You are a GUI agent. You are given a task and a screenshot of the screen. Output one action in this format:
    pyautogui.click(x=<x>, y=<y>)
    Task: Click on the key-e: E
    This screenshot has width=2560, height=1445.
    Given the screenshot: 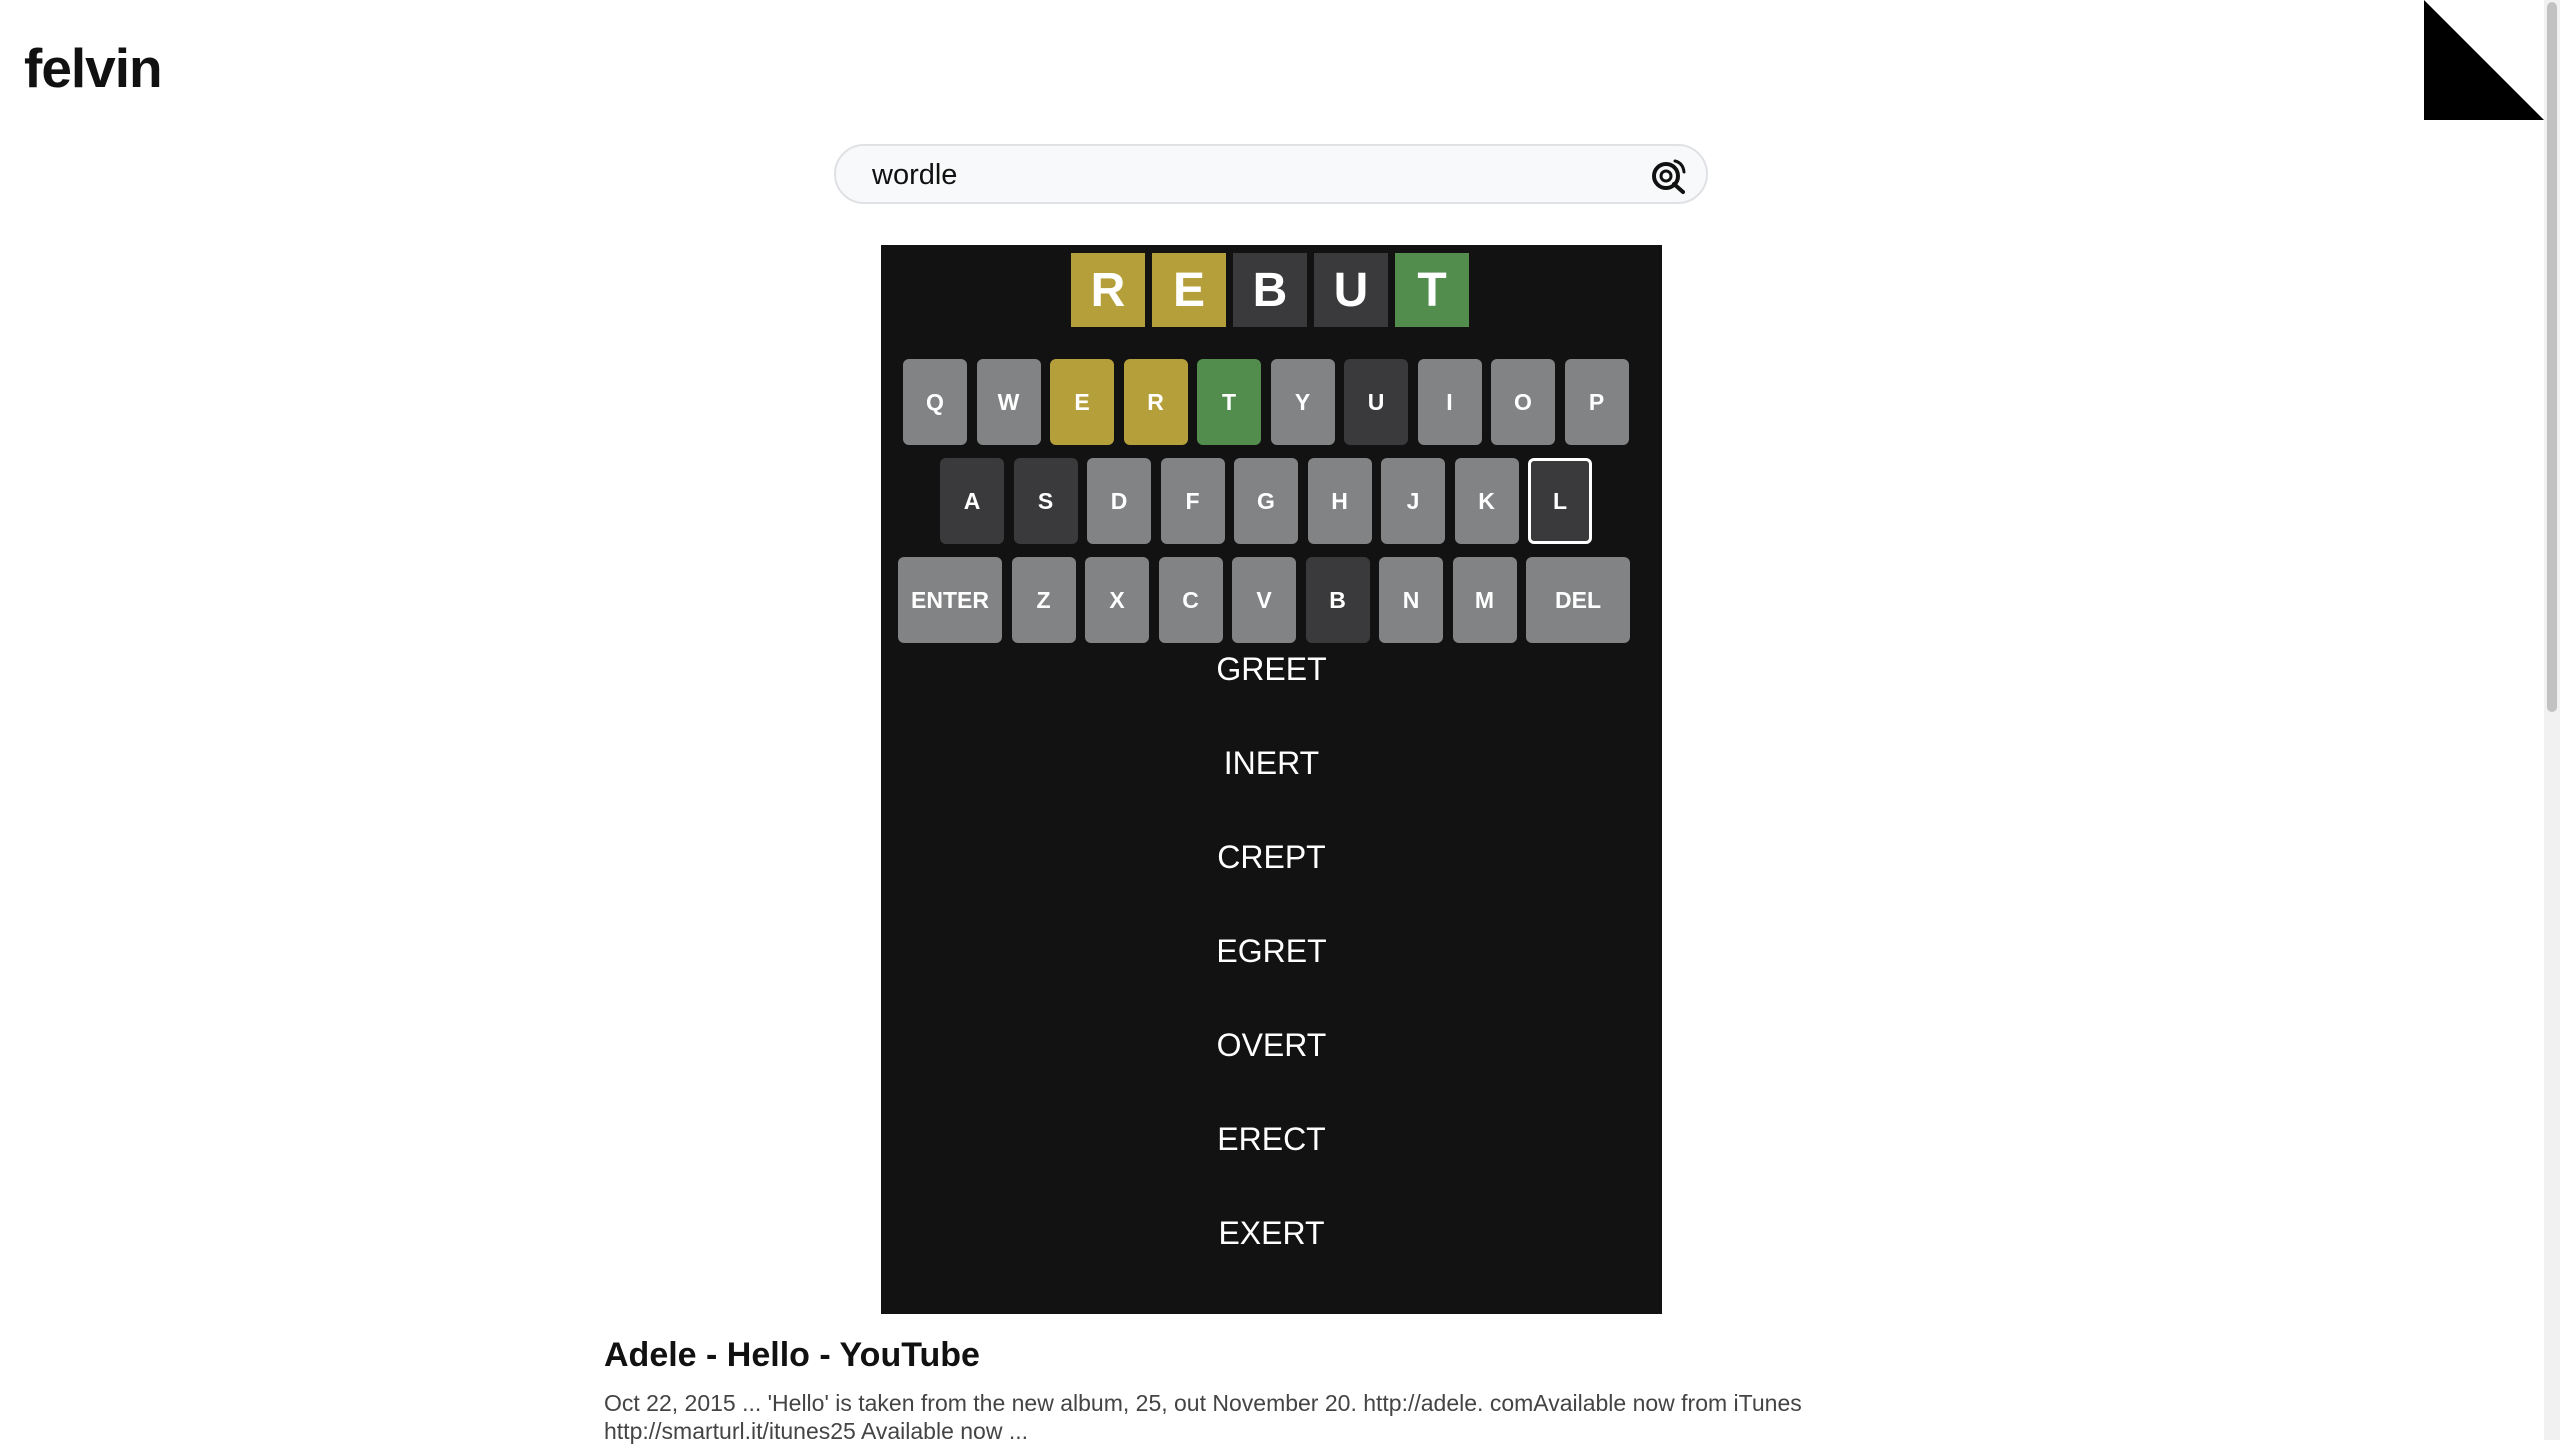 What is the action you would take?
    pyautogui.click(x=1082, y=402)
    